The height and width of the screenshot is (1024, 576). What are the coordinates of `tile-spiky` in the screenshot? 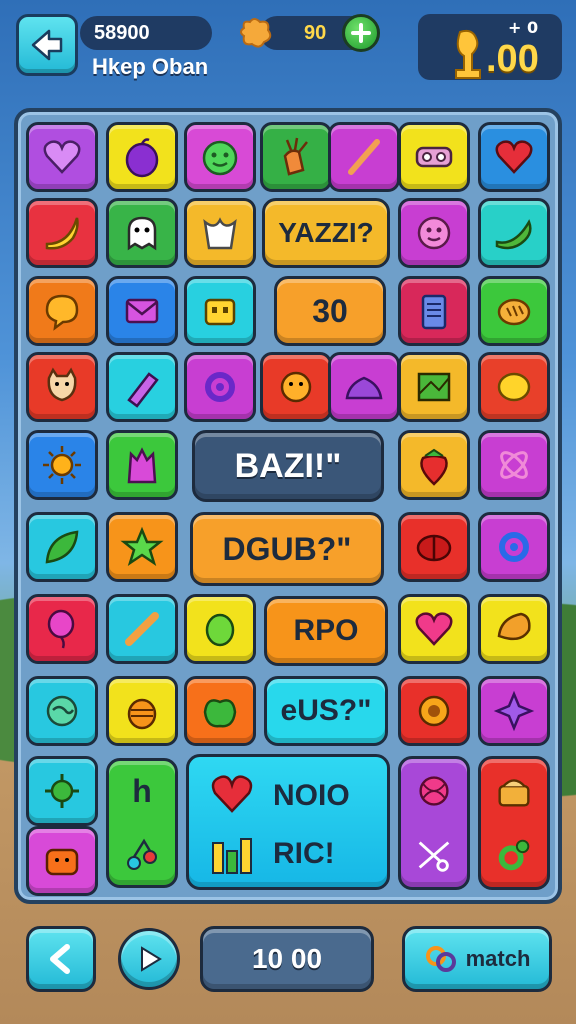 It's located at (62, 791).